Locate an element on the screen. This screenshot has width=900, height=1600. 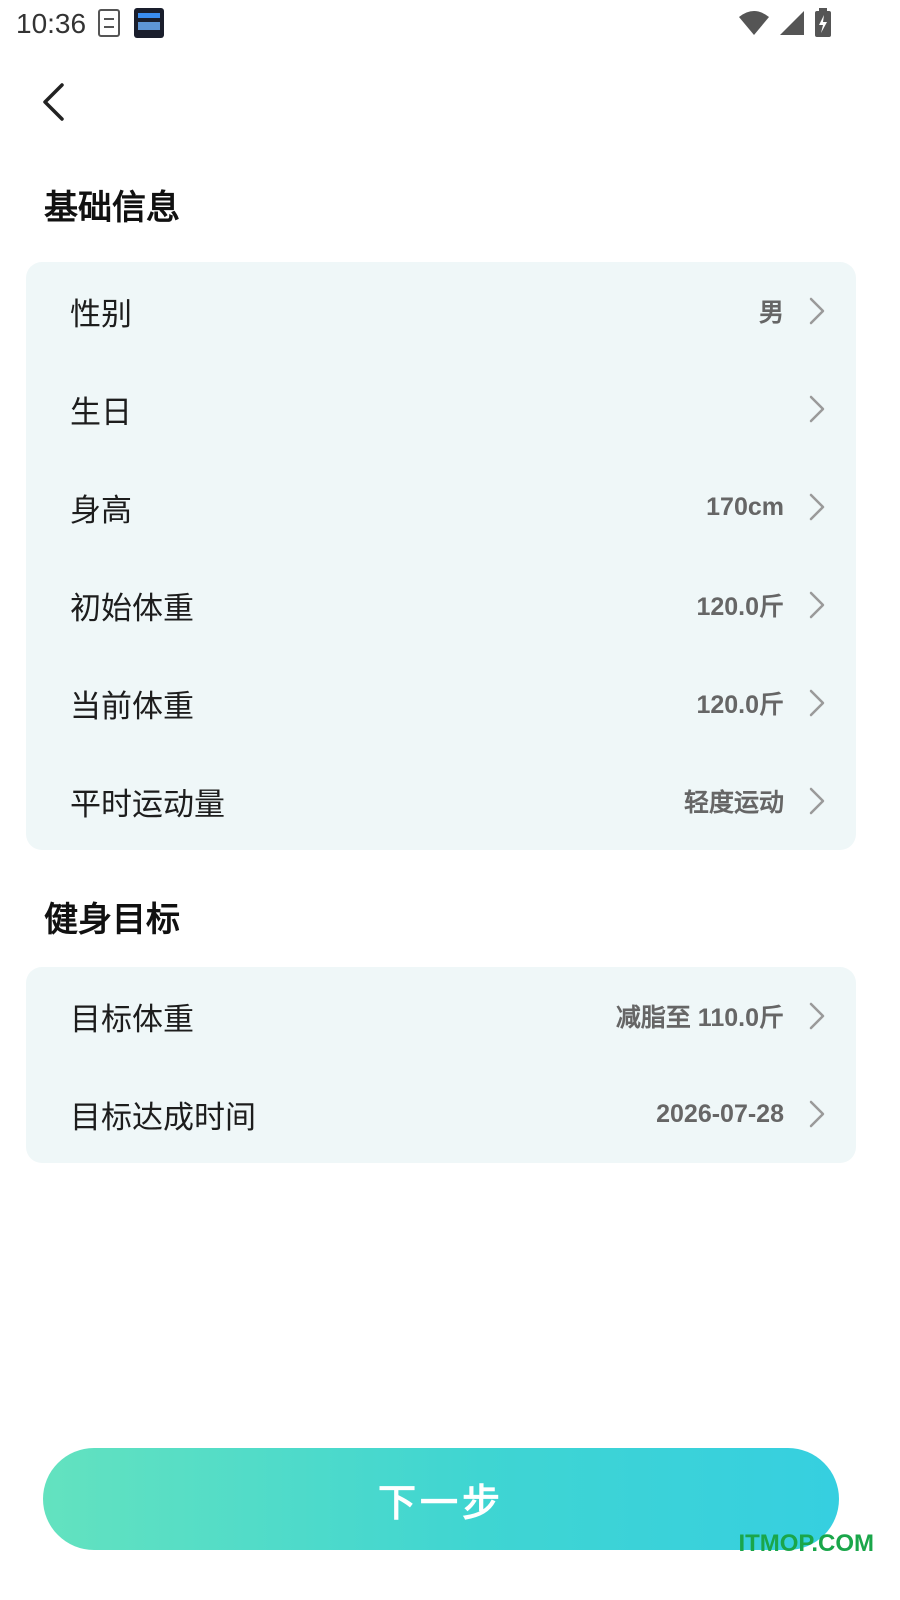
battery-charging-icon is located at coordinates (823, 22).